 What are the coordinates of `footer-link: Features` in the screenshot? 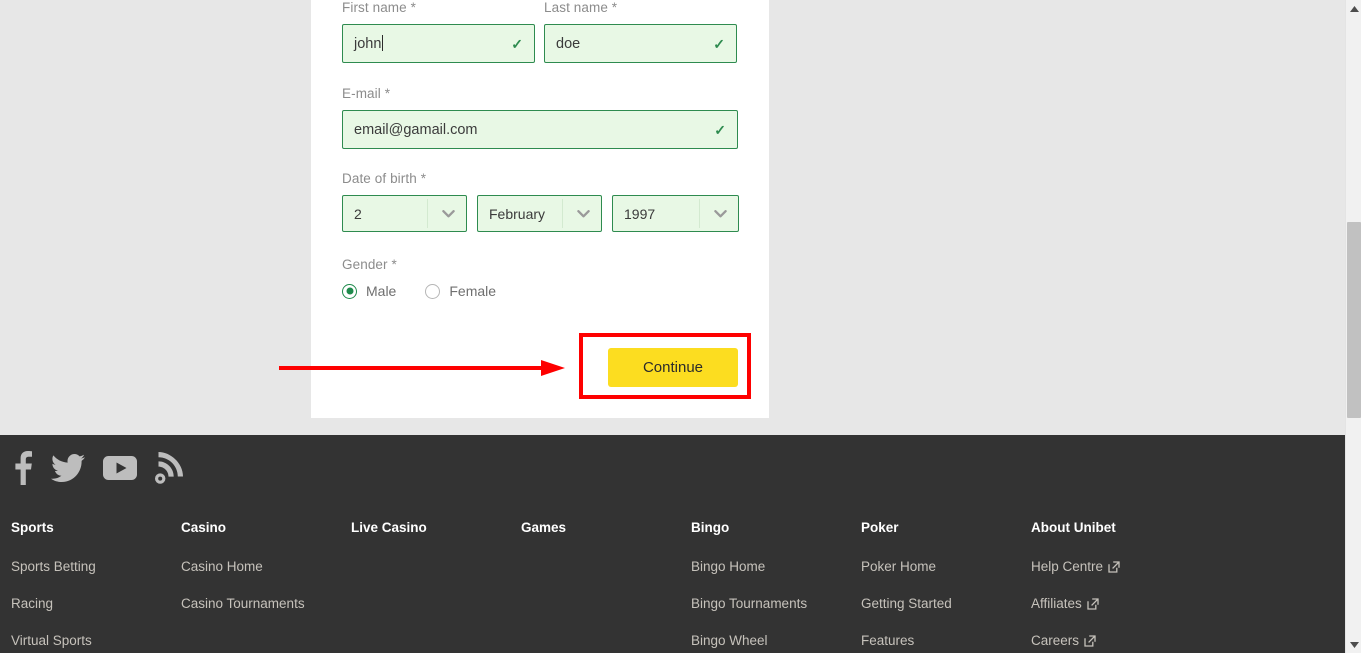 It's located at (946, 640).